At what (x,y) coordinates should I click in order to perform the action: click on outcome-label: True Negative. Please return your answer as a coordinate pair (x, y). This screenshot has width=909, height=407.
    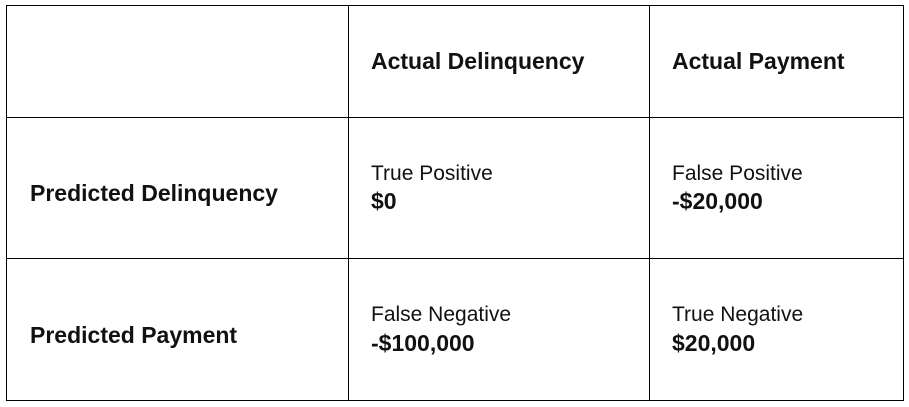
    Looking at the image, I should click on (738, 315).